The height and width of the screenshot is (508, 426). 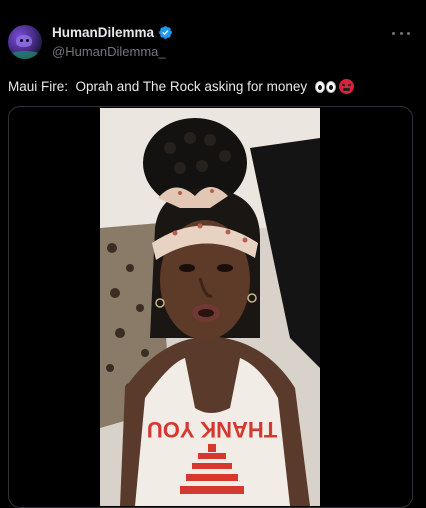 What do you see at coordinates (401, 33) in the screenshot?
I see `more-options-icon` at bounding box center [401, 33].